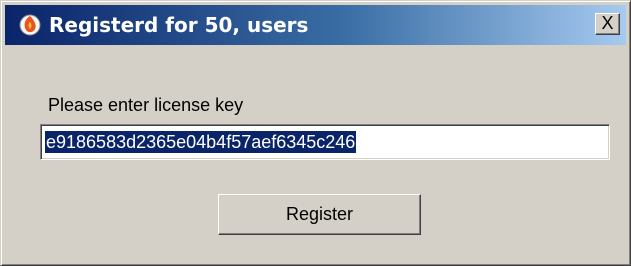 This screenshot has width=631, height=266. I want to click on license-key-label: Please enter license key, so click(146, 105).